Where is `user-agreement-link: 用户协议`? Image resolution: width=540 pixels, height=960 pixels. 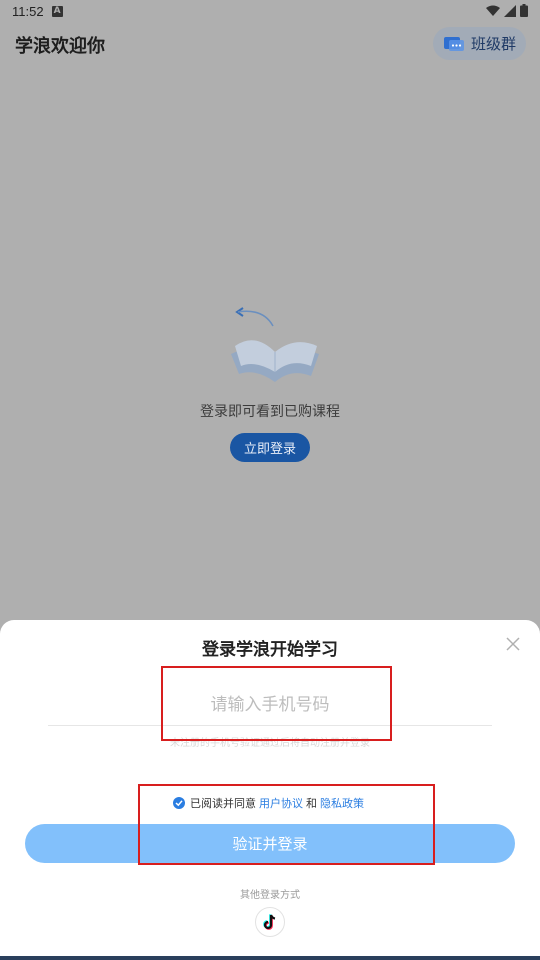
user-agreement-link: 用户协议 is located at coordinates (281, 803).